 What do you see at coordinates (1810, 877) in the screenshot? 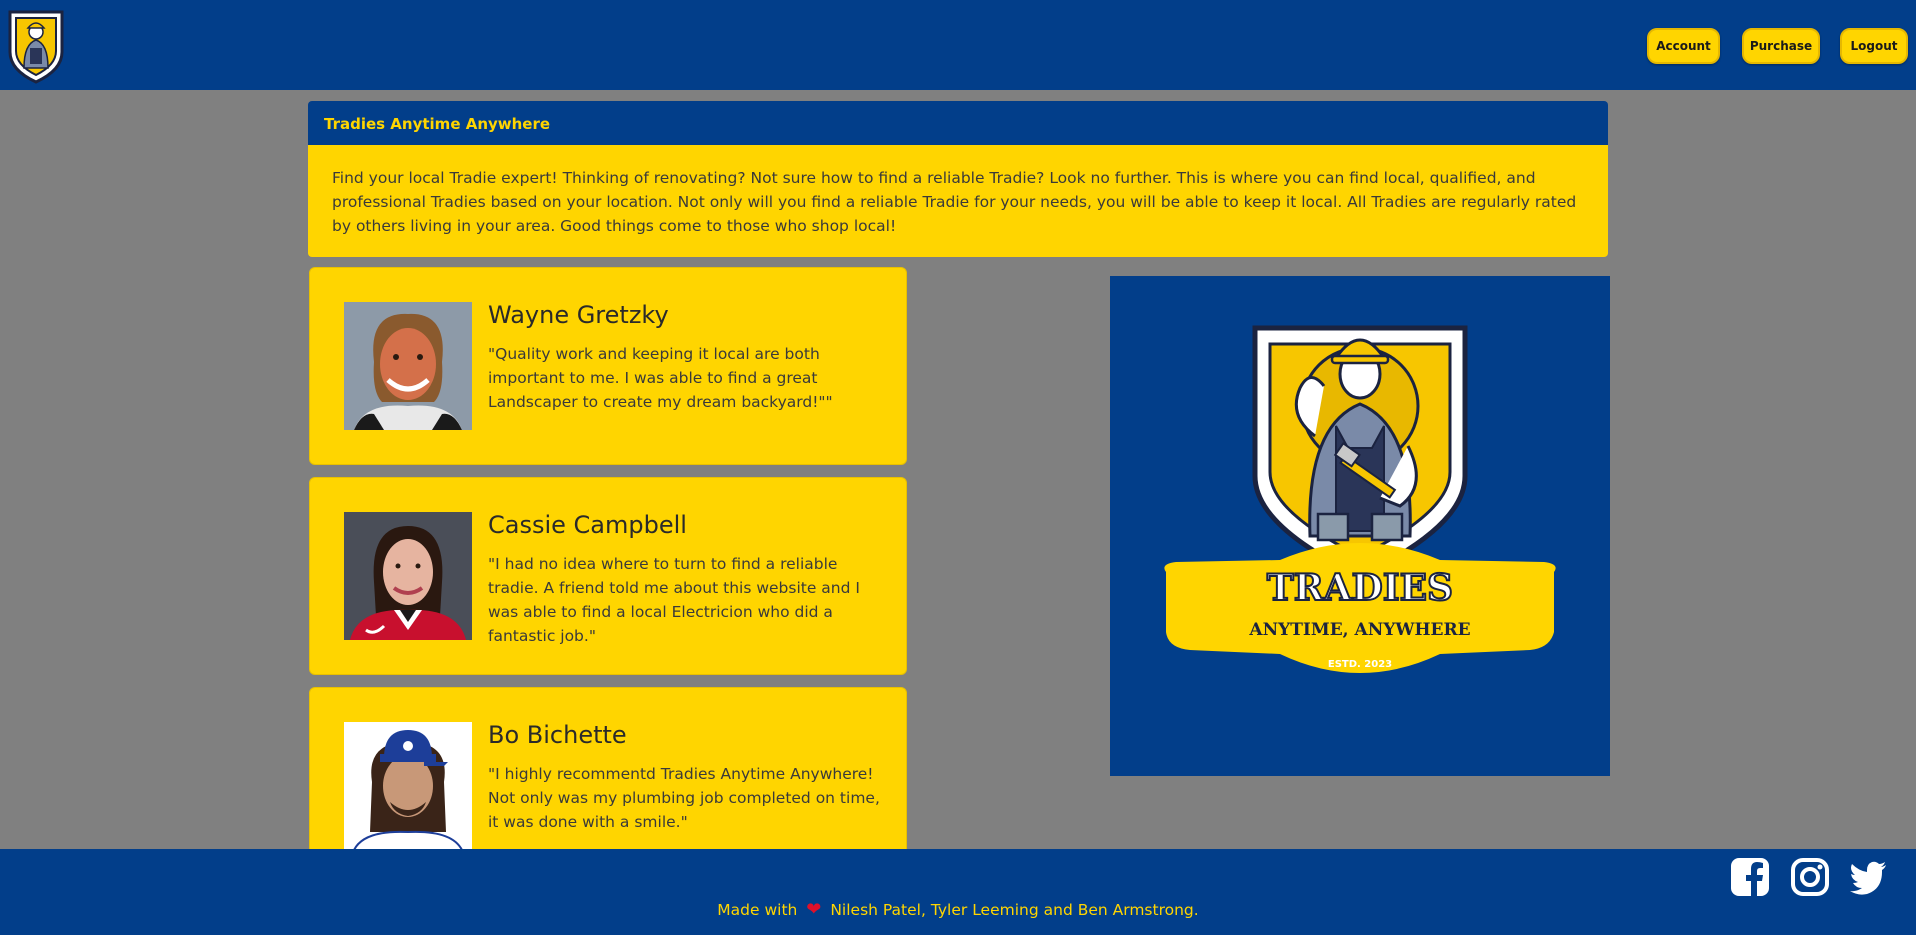
I see `instagram-icon` at bounding box center [1810, 877].